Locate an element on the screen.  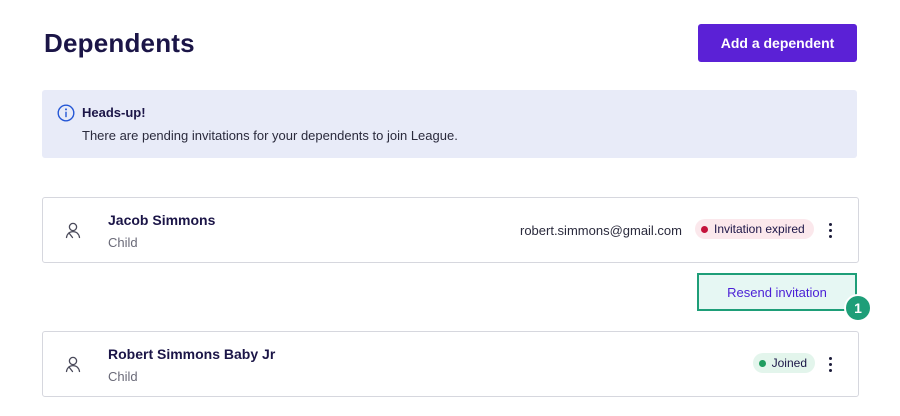
status-label: Joined is located at coordinates (789, 363).